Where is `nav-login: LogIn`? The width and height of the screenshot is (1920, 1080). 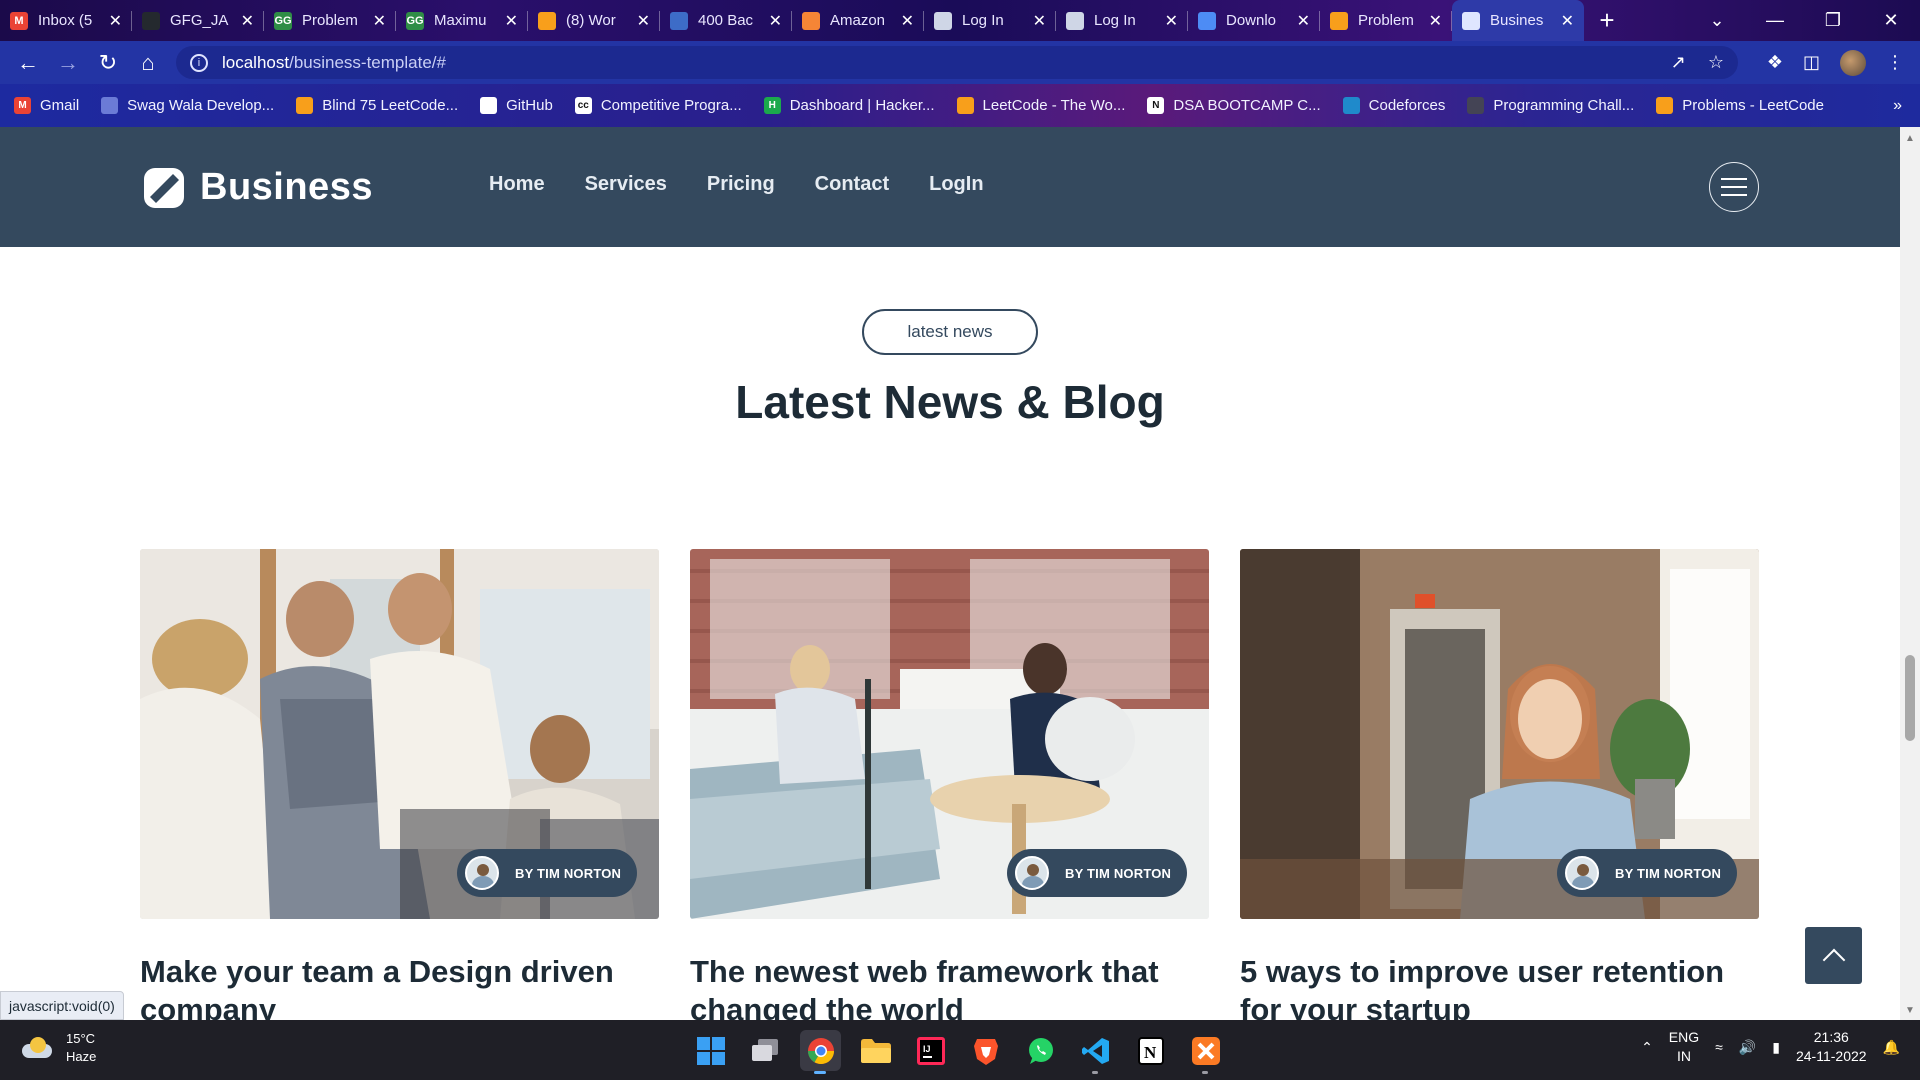
nav-login: LogIn is located at coordinates (956, 184).